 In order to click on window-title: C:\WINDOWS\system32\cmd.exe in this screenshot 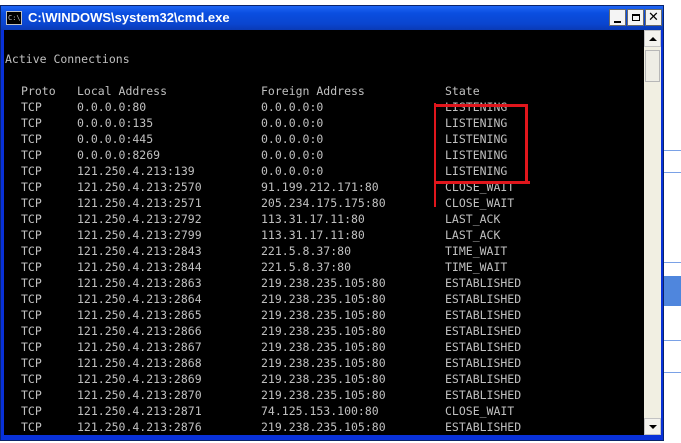, I will do `click(129, 17)`.